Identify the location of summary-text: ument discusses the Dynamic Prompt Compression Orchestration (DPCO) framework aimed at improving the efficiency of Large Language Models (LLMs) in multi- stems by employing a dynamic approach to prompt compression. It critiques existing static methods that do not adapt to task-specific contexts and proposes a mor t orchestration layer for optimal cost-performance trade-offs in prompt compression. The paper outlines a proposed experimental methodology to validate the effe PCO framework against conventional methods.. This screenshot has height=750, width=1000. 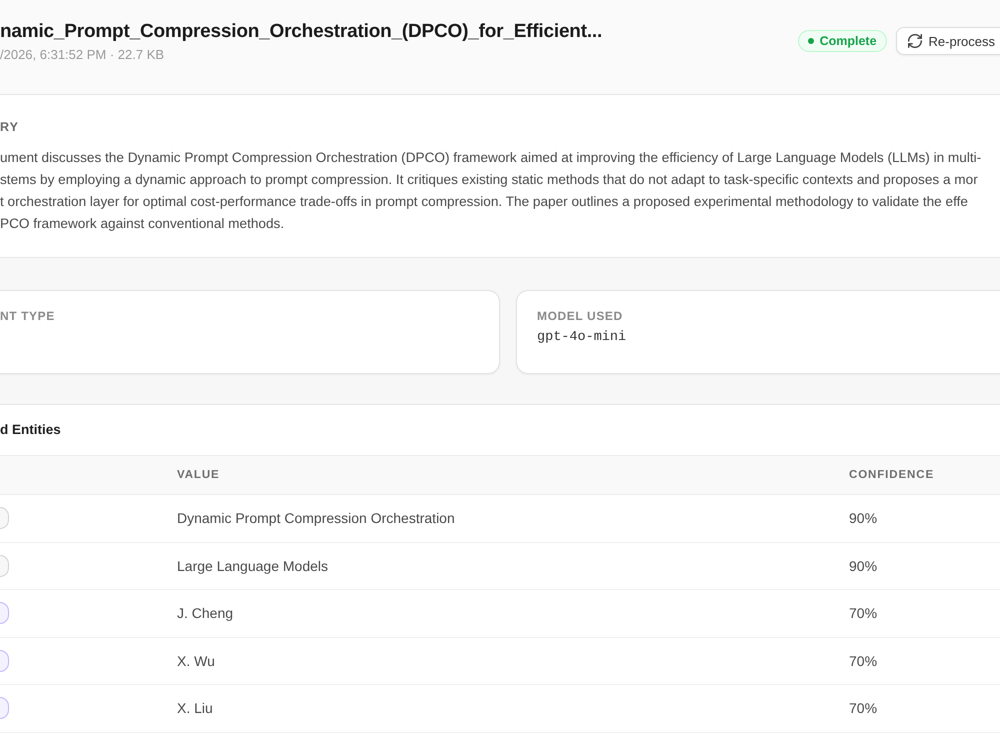
(491, 191).